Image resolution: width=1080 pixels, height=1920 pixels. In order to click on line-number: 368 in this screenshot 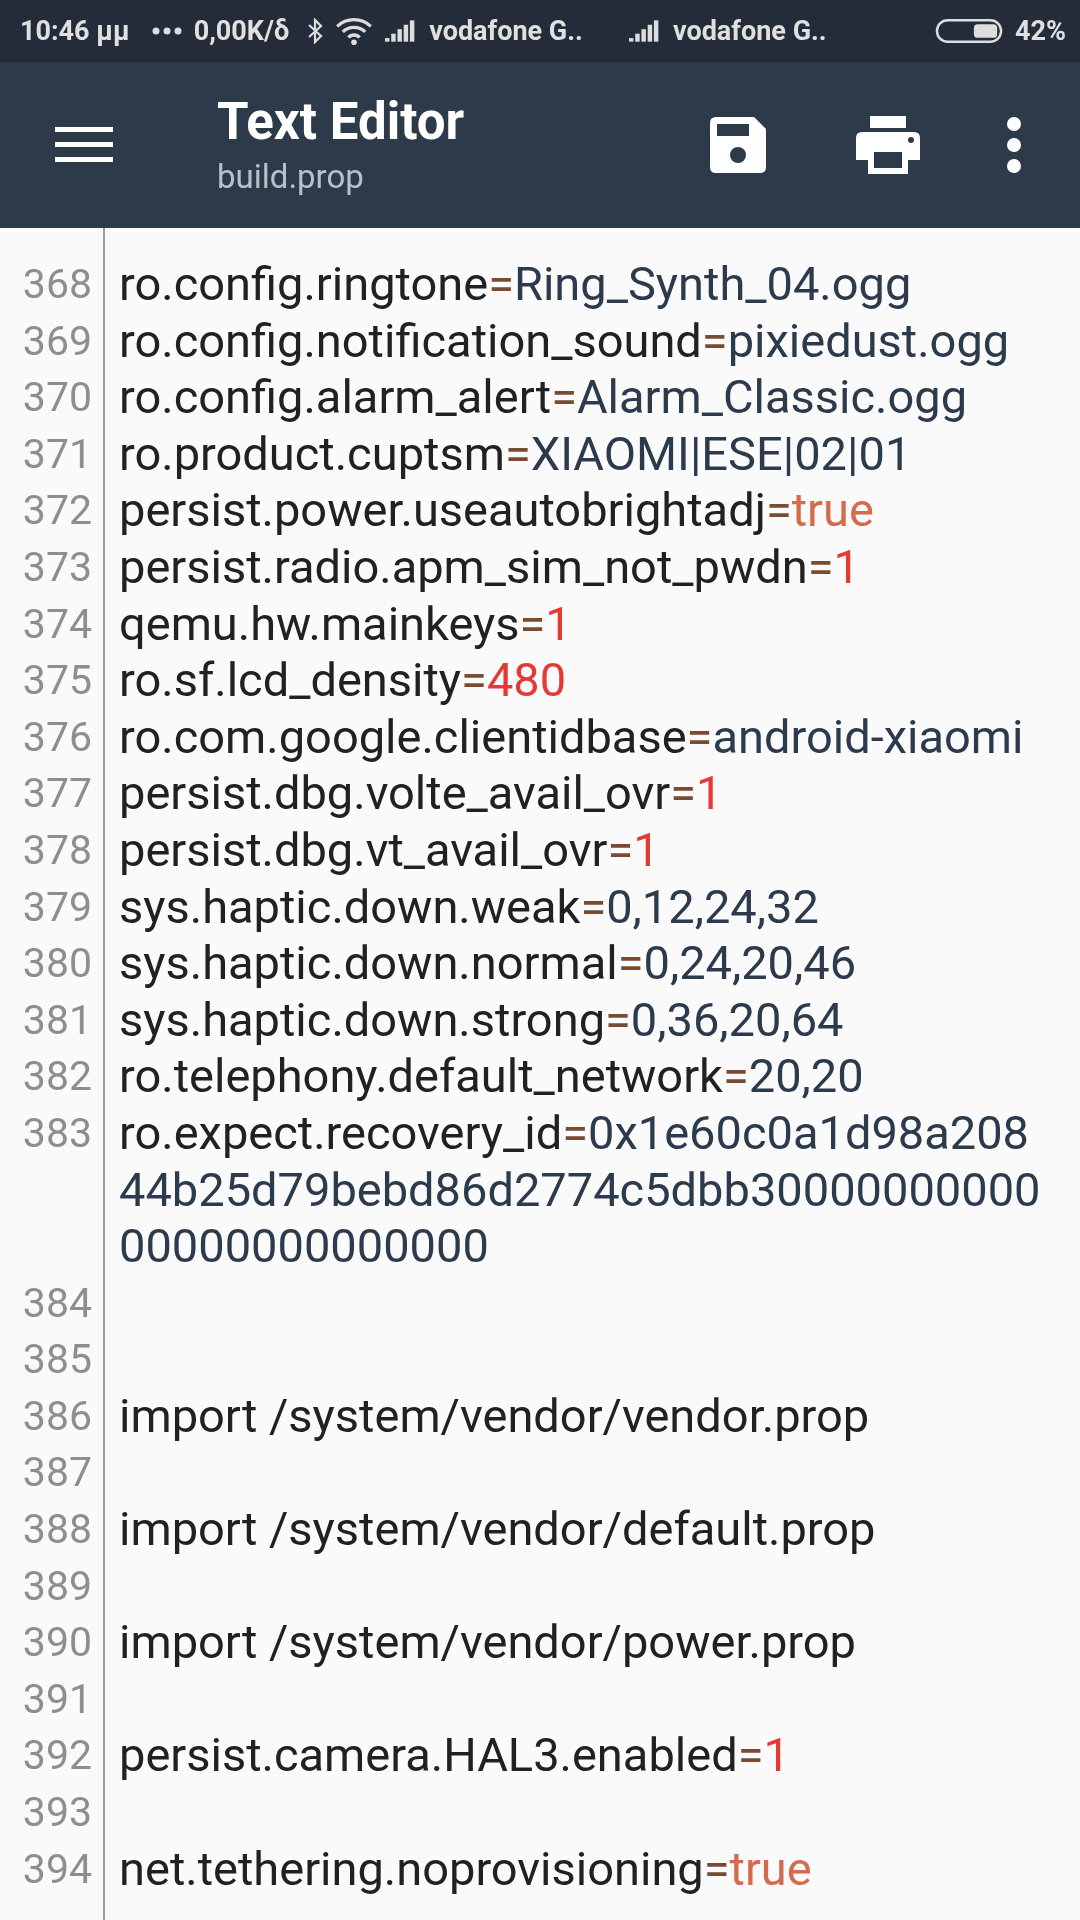, I will do `click(56, 284)`.